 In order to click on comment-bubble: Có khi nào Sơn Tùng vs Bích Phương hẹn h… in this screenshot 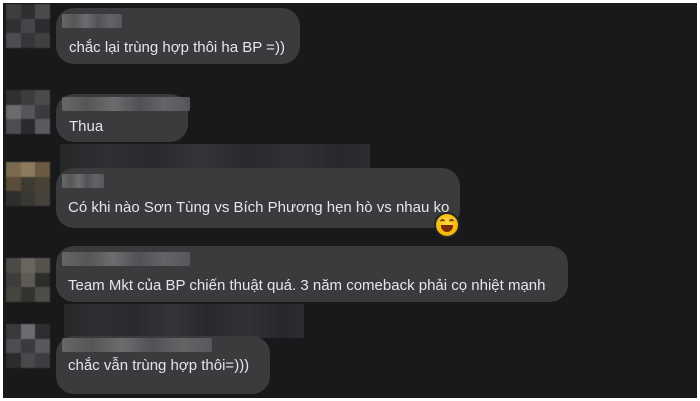, I will do `click(258, 198)`.